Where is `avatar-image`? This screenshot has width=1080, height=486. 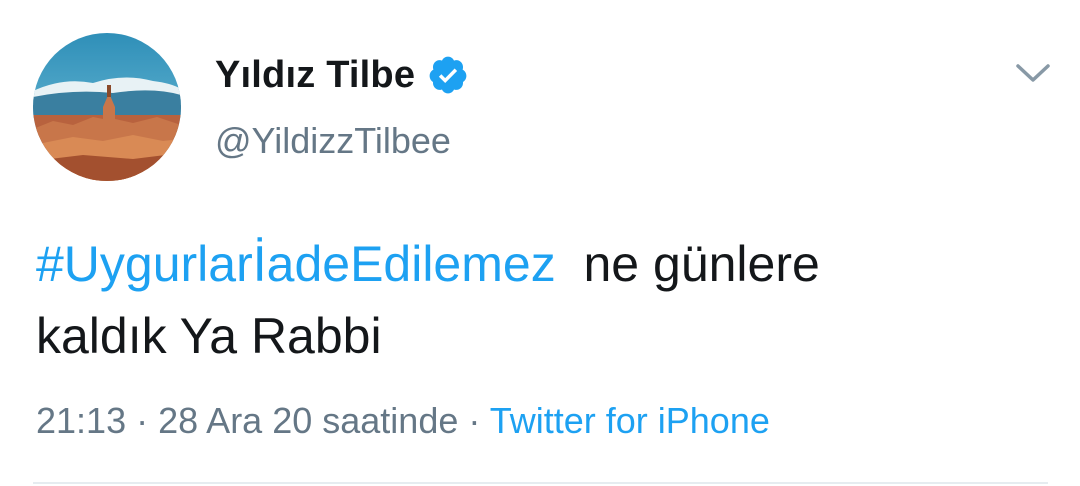 avatar-image is located at coordinates (107, 107).